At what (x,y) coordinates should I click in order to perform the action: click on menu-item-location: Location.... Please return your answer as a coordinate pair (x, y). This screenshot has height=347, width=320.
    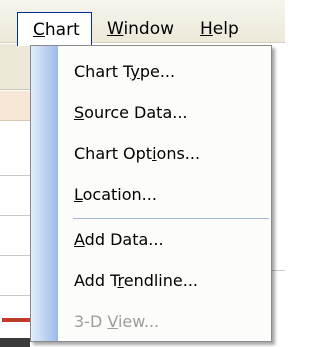
    Looking at the image, I should click on (151, 195).